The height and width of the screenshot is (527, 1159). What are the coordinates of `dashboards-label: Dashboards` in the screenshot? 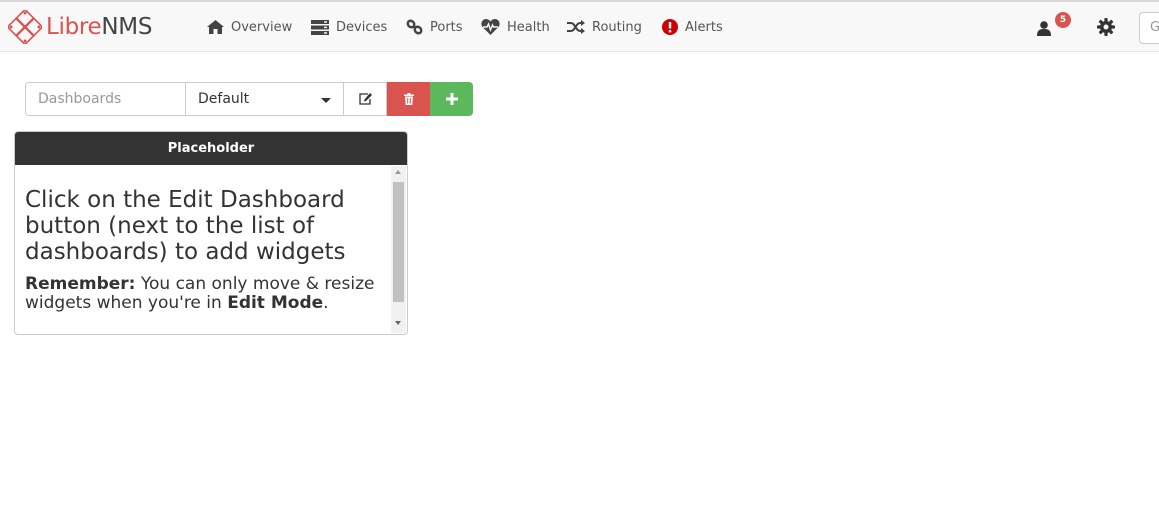 It's located at (105, 99).